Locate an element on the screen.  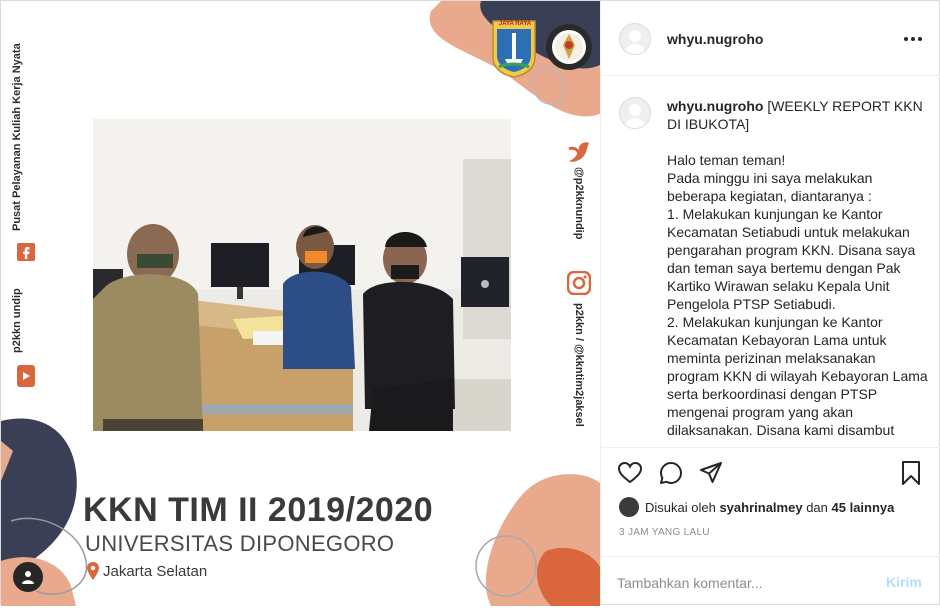
comment-icon is located at coordinates (671, 473).